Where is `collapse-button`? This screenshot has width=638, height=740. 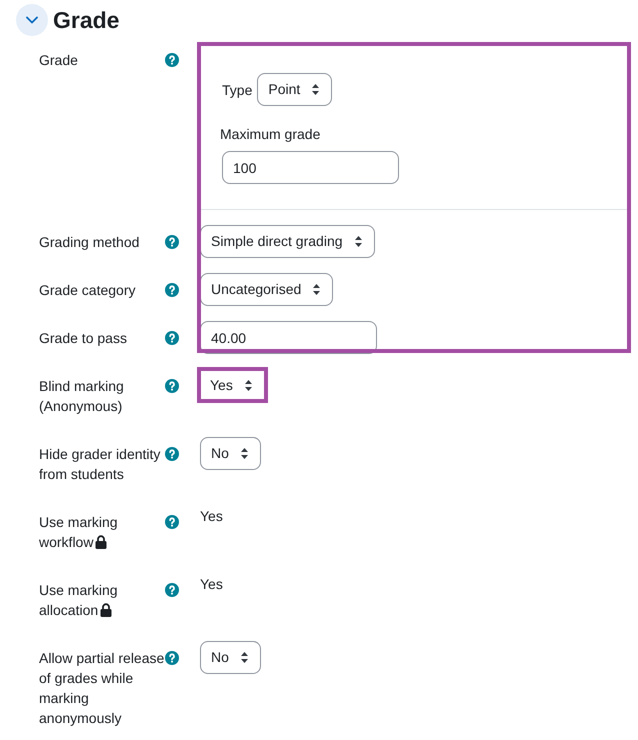 collapse-button is located at coordinates (32, 20).